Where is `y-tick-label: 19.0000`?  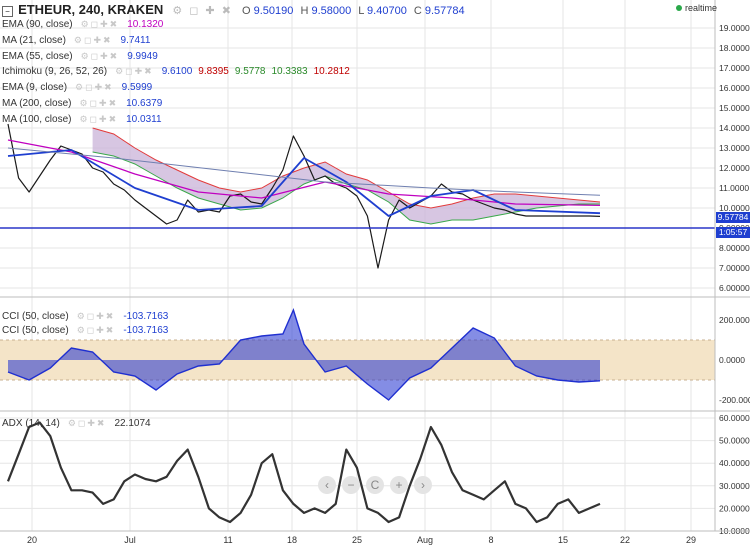 y-tick-label: 19.0000 is located at coordinates (734, 28).